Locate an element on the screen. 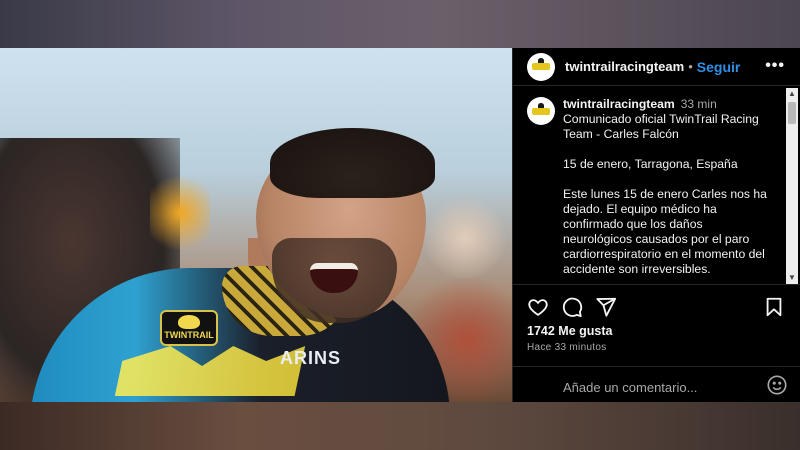 Image resolution: width=800 pixels, height=450 pixels. caption-line: confirmado que los daños is located at coordinates (633, 224).